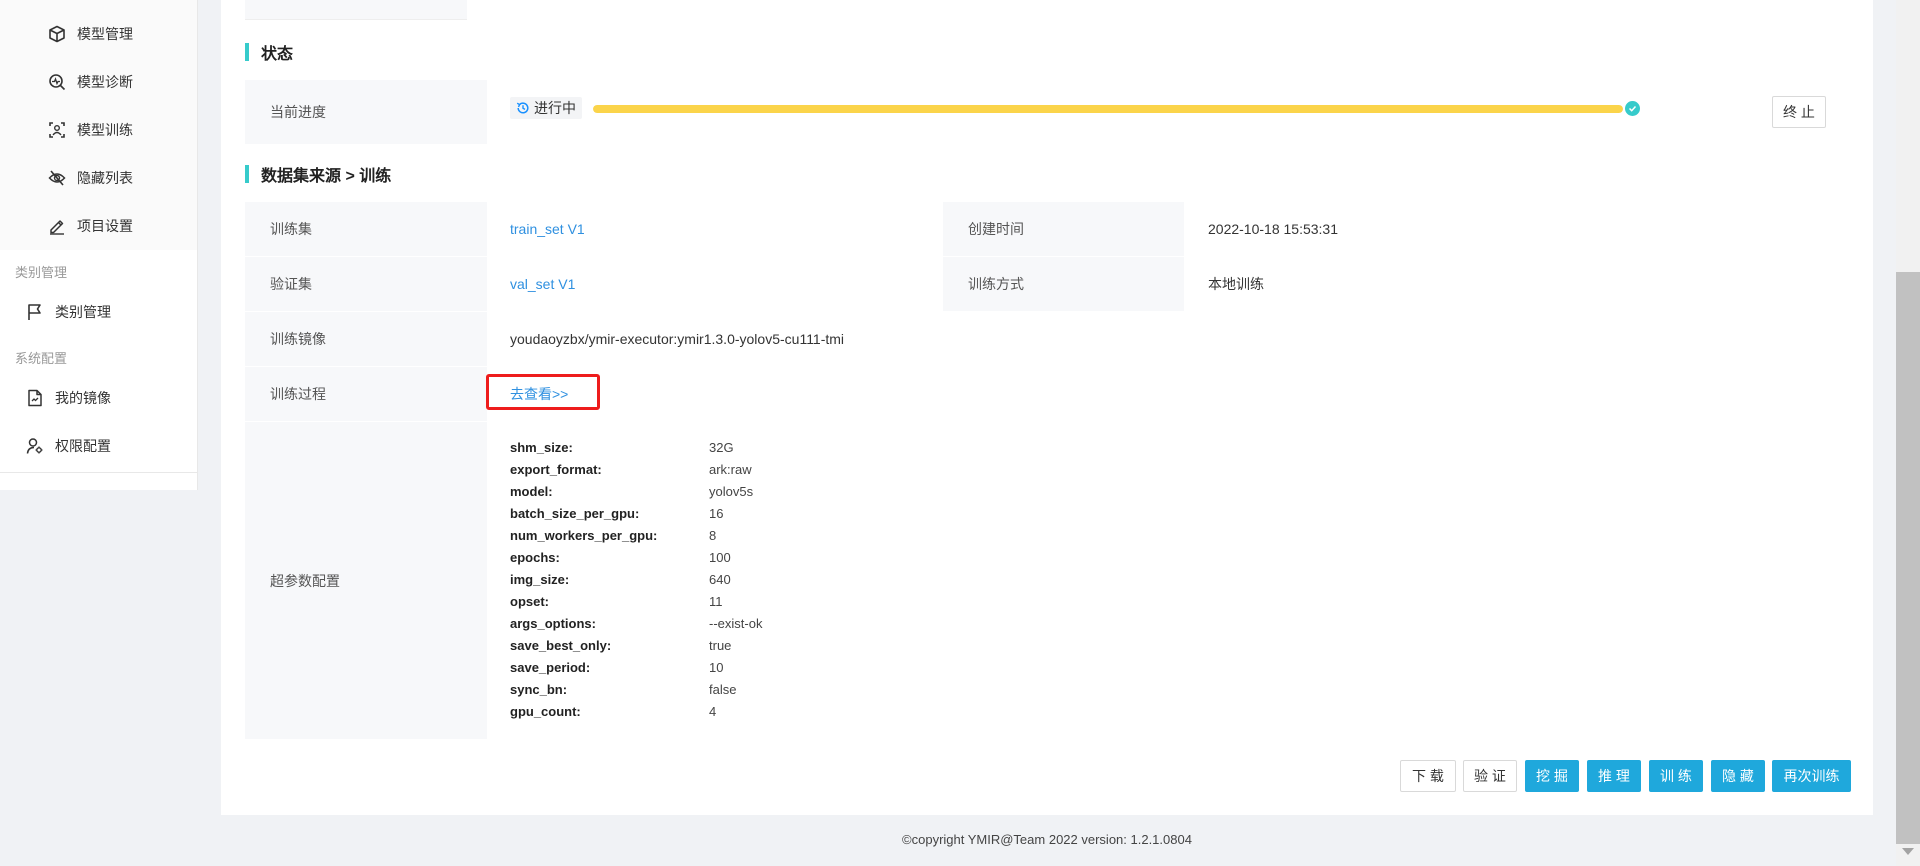 The image size is (1920, 866). I want to click on sidebar-item-category-management: 类别管理, so click(68, 312).